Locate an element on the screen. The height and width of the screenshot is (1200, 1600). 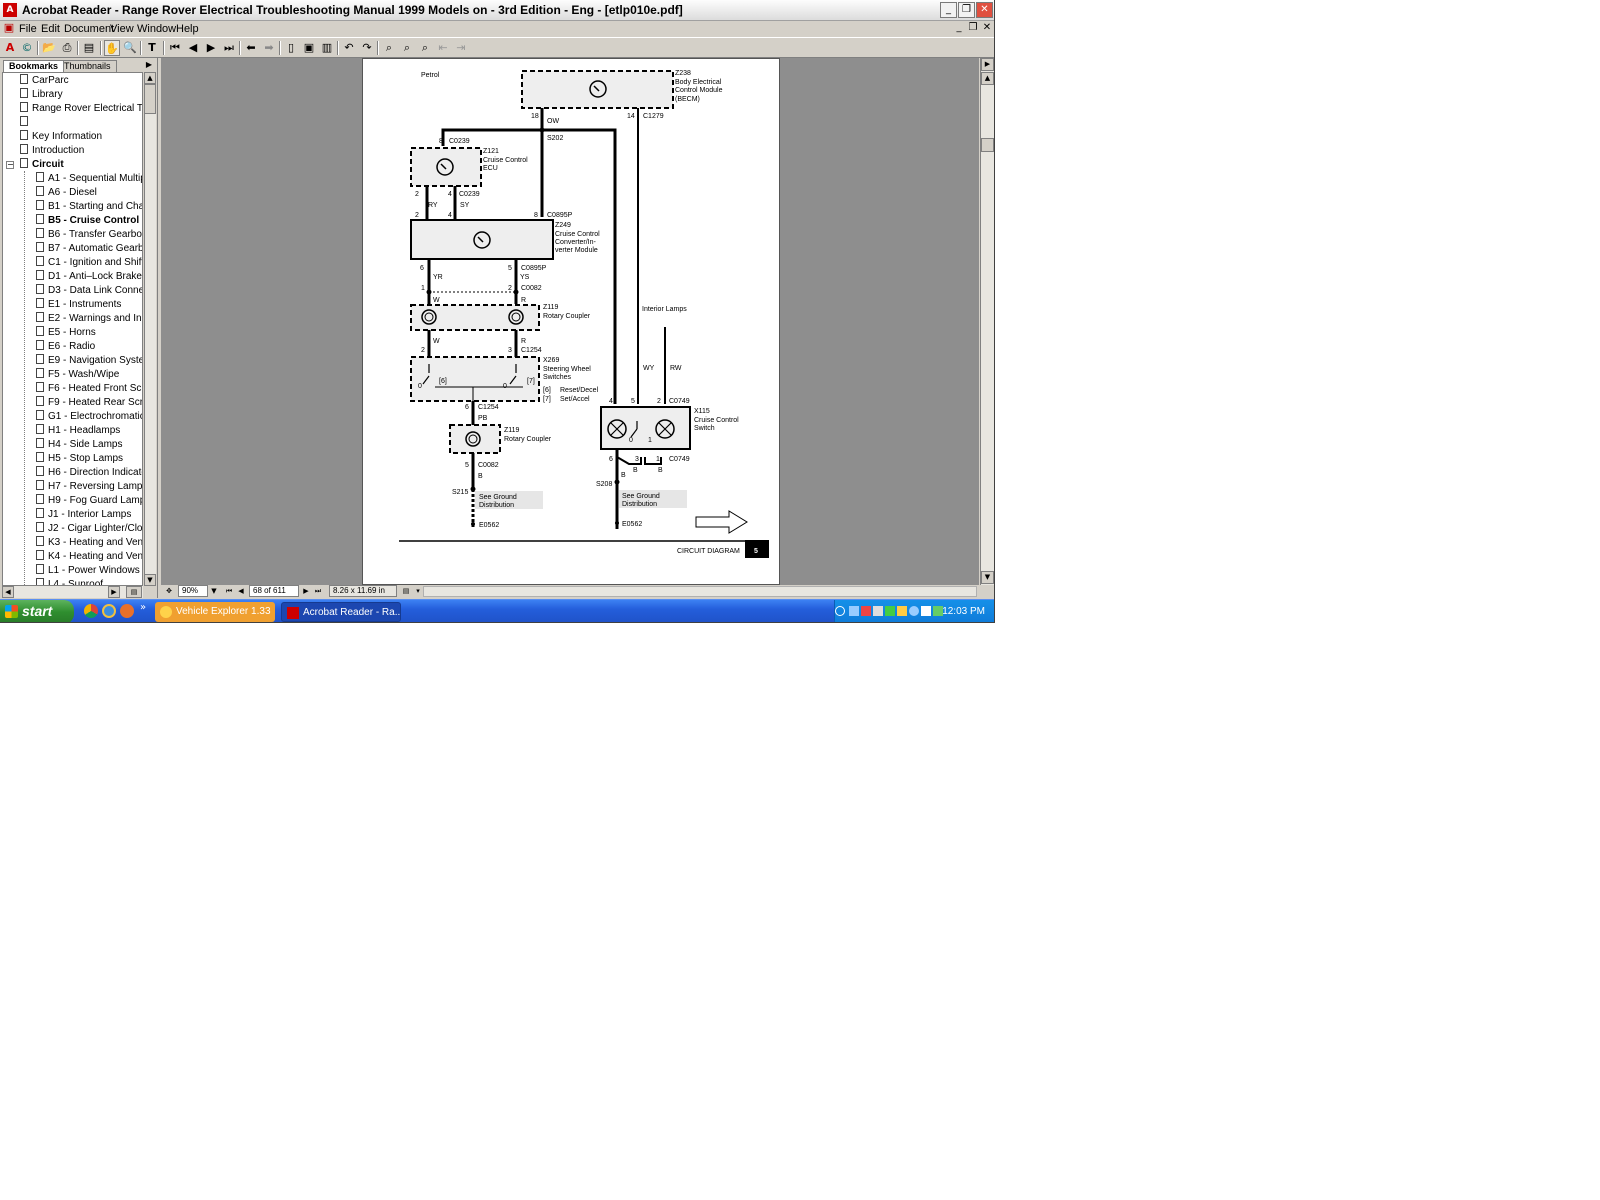
bookmark-item: Circuit is located at coordinates (42, 165).